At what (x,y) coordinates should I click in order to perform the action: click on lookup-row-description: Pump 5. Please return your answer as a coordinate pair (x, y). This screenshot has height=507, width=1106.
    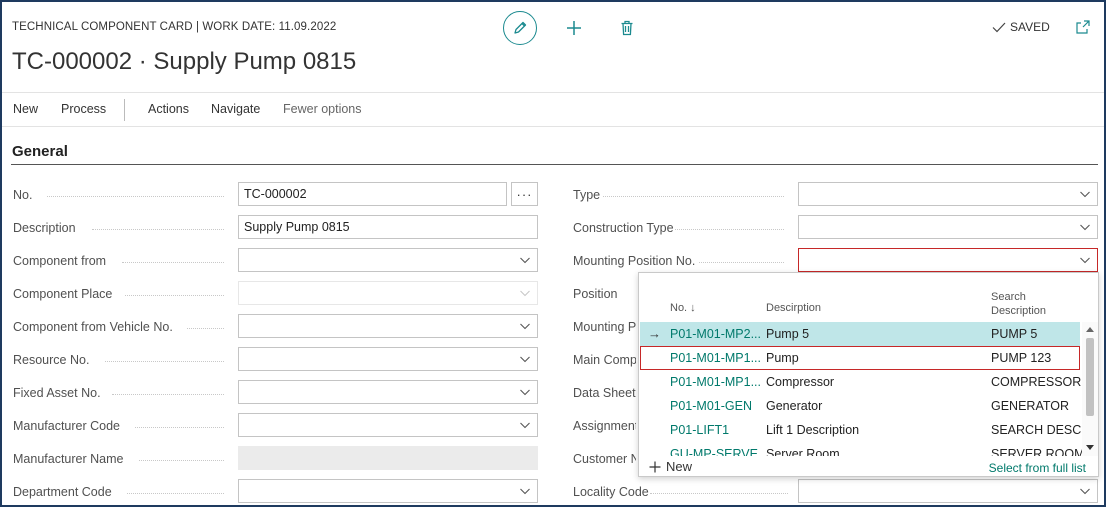
    Looking at the image, I should click on (788, 334).